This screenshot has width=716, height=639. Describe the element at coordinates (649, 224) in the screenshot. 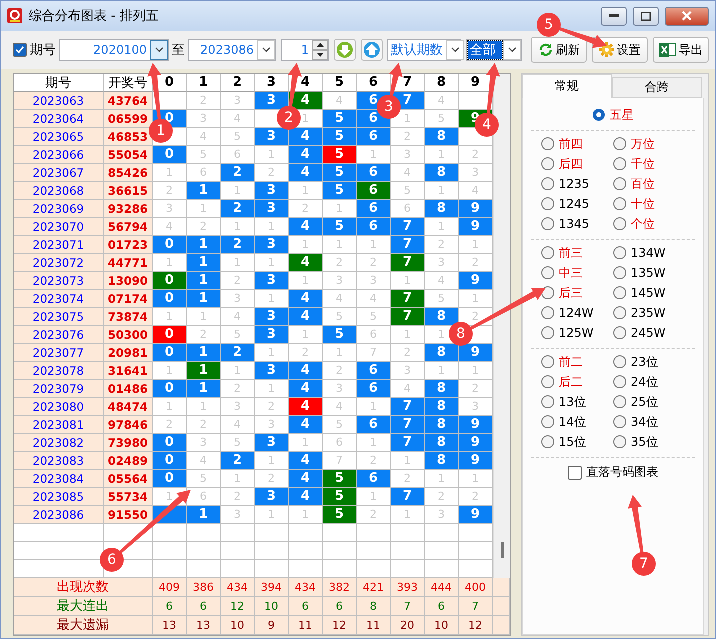

I see `radio-option: 个位` at that location.